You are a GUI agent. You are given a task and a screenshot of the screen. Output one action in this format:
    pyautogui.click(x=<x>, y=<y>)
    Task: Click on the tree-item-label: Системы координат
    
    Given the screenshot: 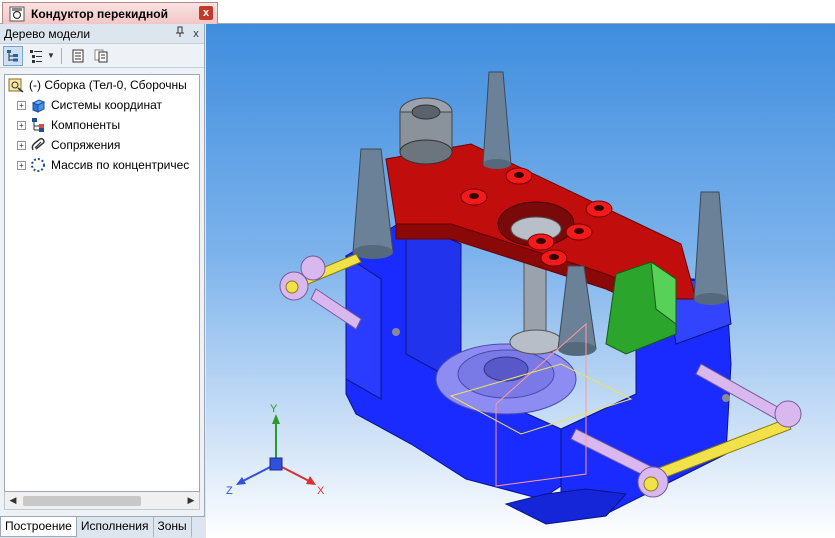 What is the action you would take?
    pyautogui.click(x=106, y=105)
    